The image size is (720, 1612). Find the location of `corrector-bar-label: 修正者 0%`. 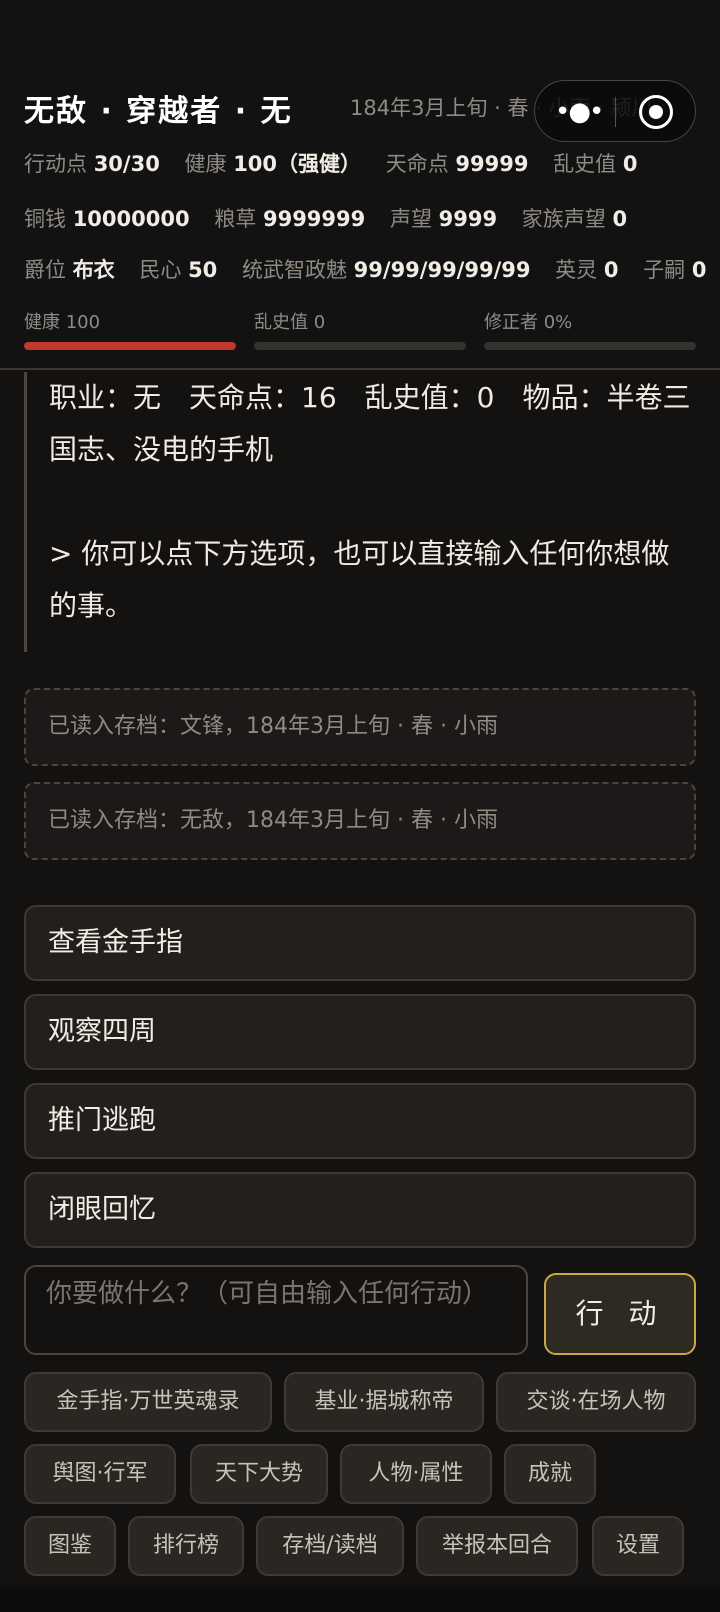

corrector-bar-label: 修正者 0% is located at coordinates (528, 322).